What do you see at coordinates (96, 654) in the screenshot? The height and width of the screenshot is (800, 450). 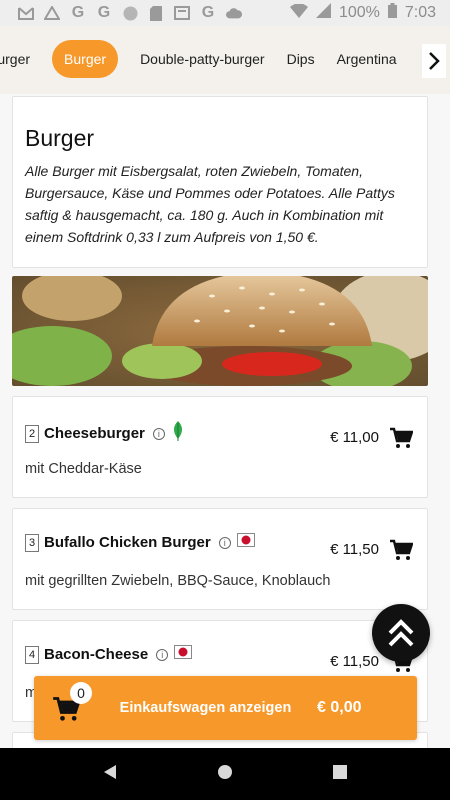 I see `item-name: Bacon-Cheese` at bounding box center [96, 654].